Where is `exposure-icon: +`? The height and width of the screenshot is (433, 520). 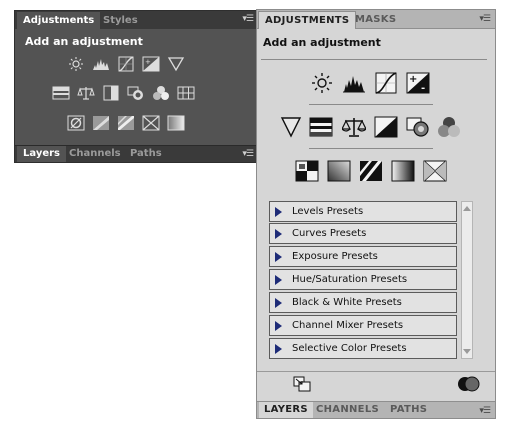 exposure-icon: + is located at coordinates (151, 64).